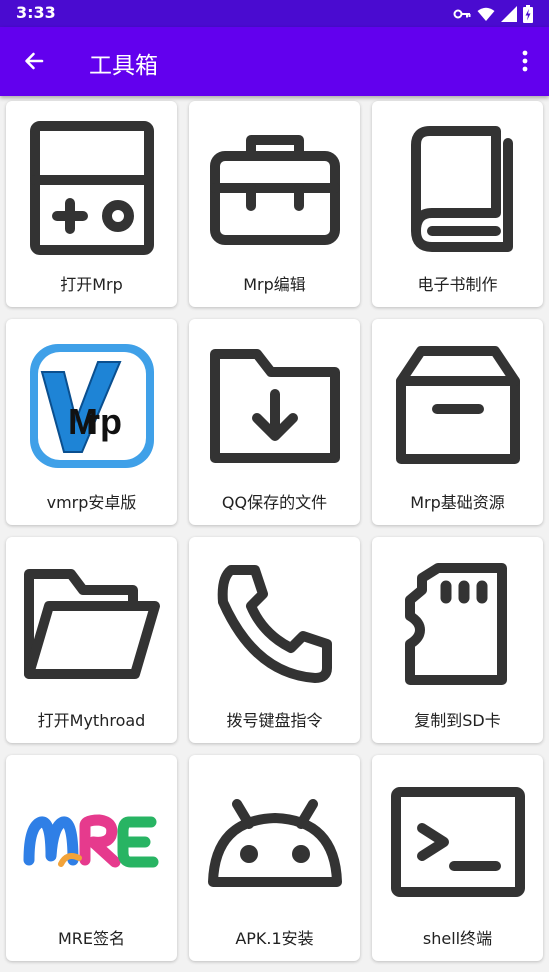  What do you see at coordinates (123, 66) in the screenshot?
I see `page-title: 工具箱` at bounding box center [123, 66].